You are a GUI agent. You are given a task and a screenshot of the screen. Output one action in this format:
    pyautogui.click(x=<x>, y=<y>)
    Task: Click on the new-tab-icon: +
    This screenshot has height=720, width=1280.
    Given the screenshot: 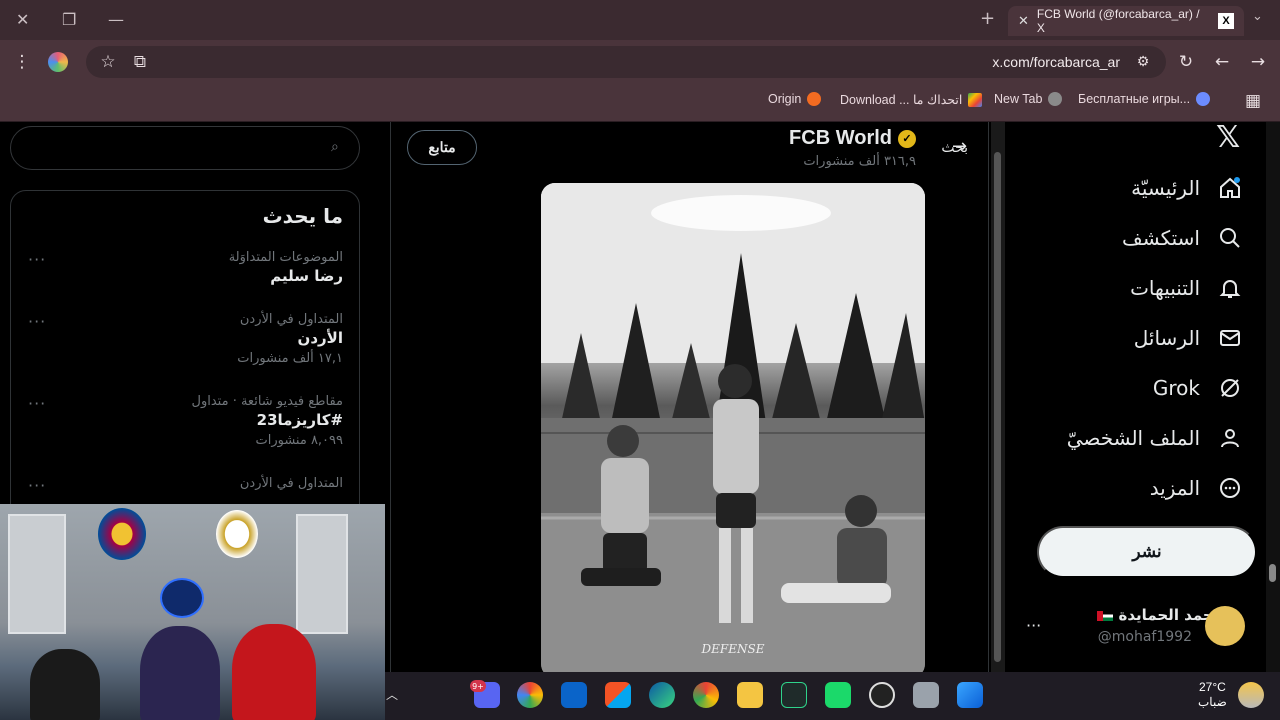 What is the action you would take?
    pyautogui.click(x=987, y=18)
    